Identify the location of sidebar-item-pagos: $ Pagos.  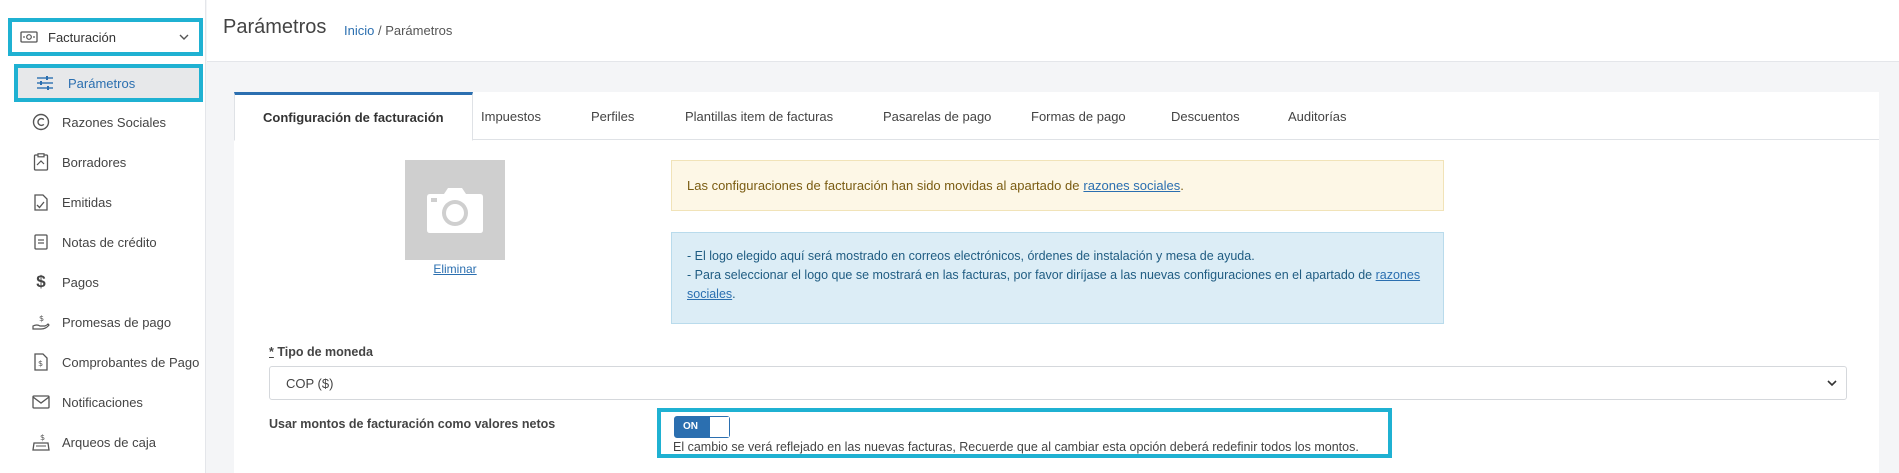
(118, 282).